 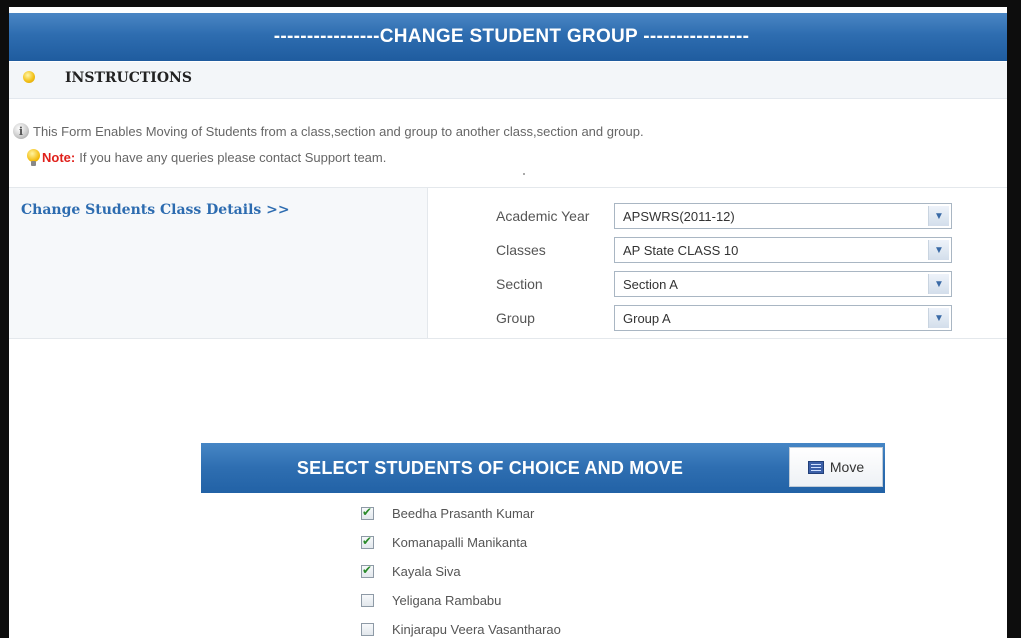 What do you see at coordinates (218, 263) in the screenshot?
I see `class-details-sidebar: Change Students Class Details >>` at bounding box center [218, 263].